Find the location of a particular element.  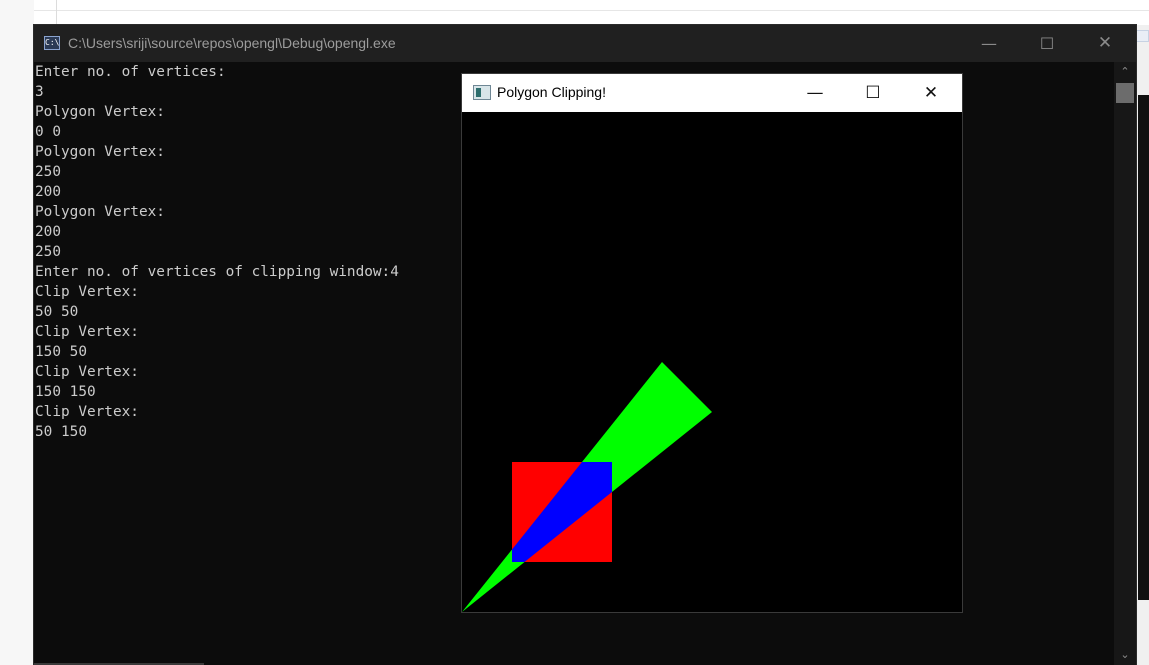

background-app-dark-panel is located at coordinates (1143, 347).